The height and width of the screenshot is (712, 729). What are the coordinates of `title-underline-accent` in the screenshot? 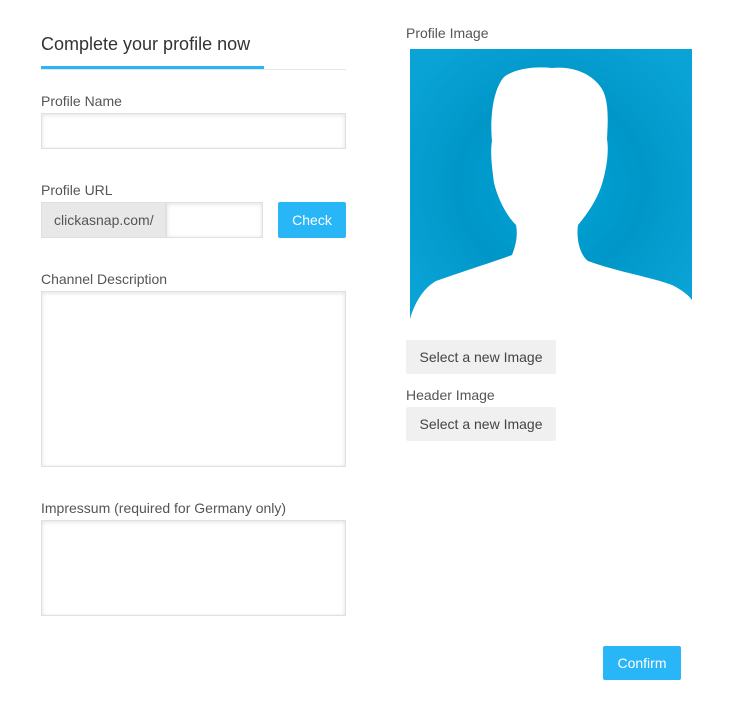 It's located at (152, 67).